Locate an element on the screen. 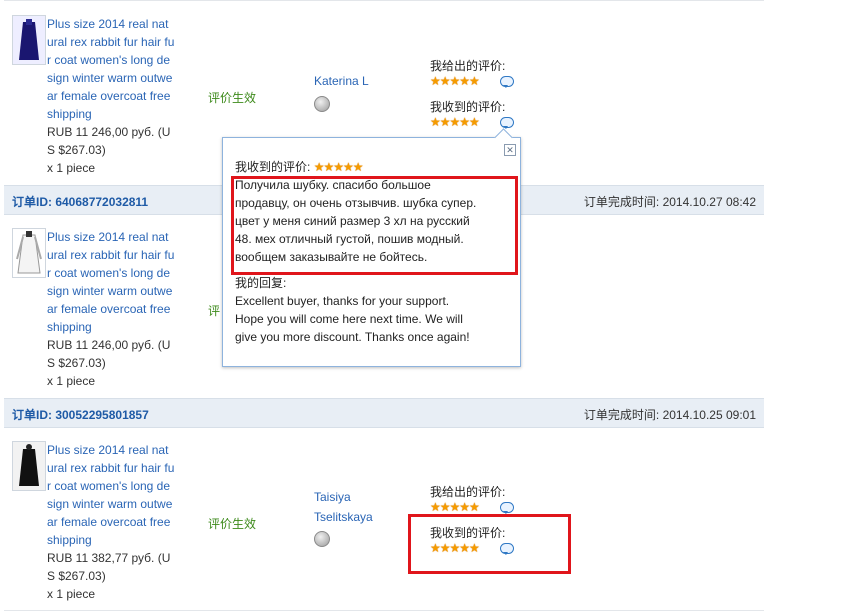 The width and height of the screenshot is (853, 614). buyer-name-link: Taisiya Tselitskaya is located at coordinates (343, 507).